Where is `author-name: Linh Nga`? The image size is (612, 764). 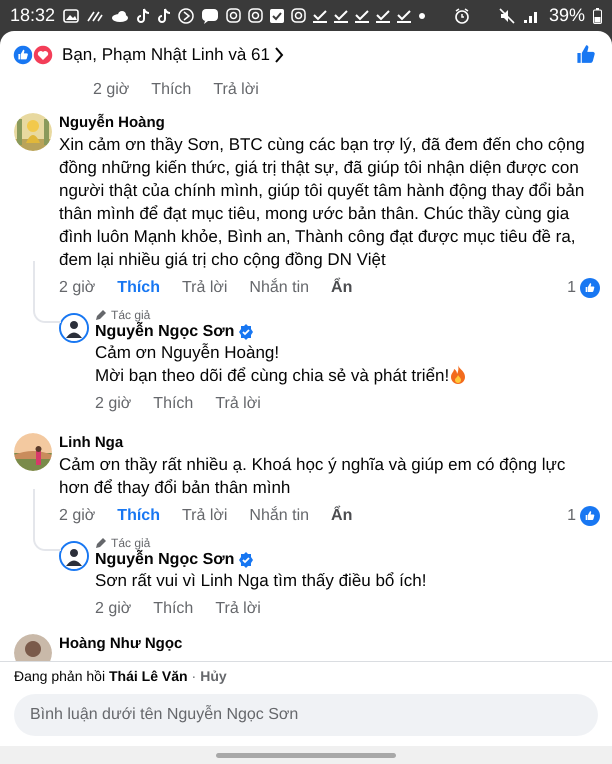 author-name: Linh Nga is located at coordinates (329, 443).